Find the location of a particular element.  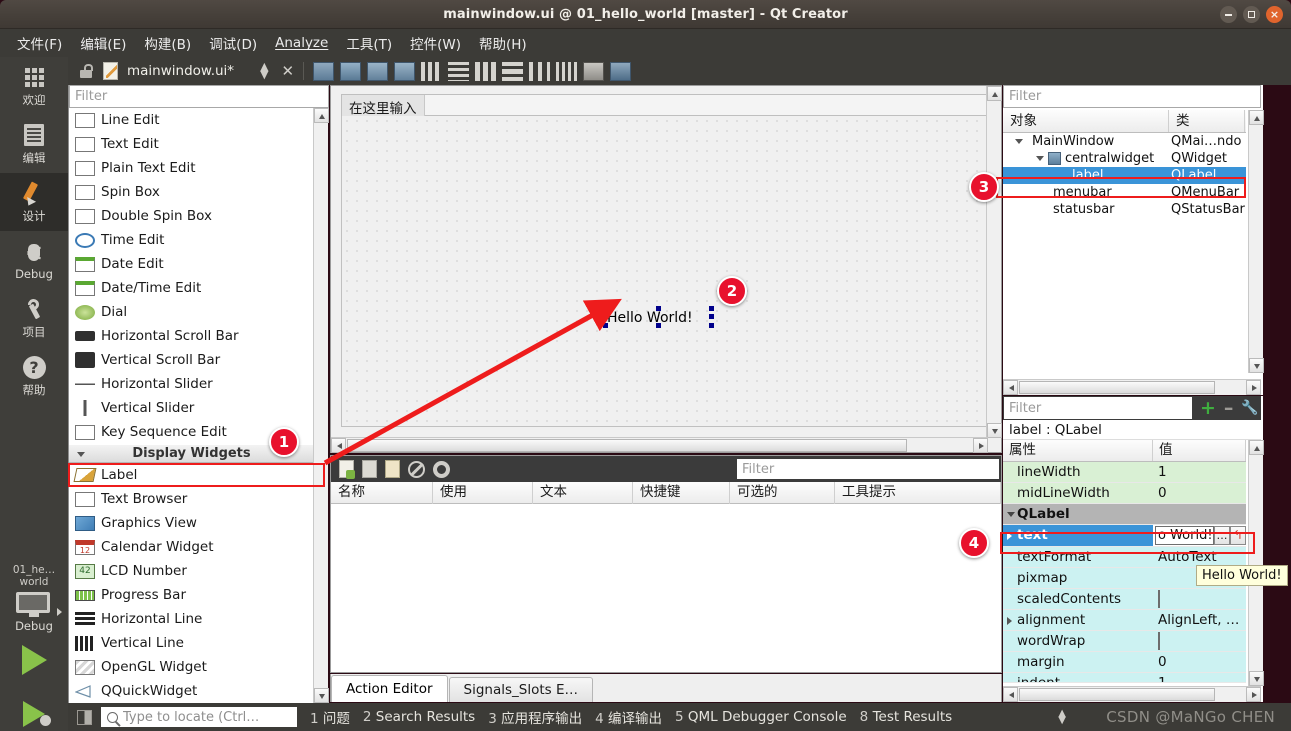

menu-help: 帮助(H) is located at coordinates (503, 43).